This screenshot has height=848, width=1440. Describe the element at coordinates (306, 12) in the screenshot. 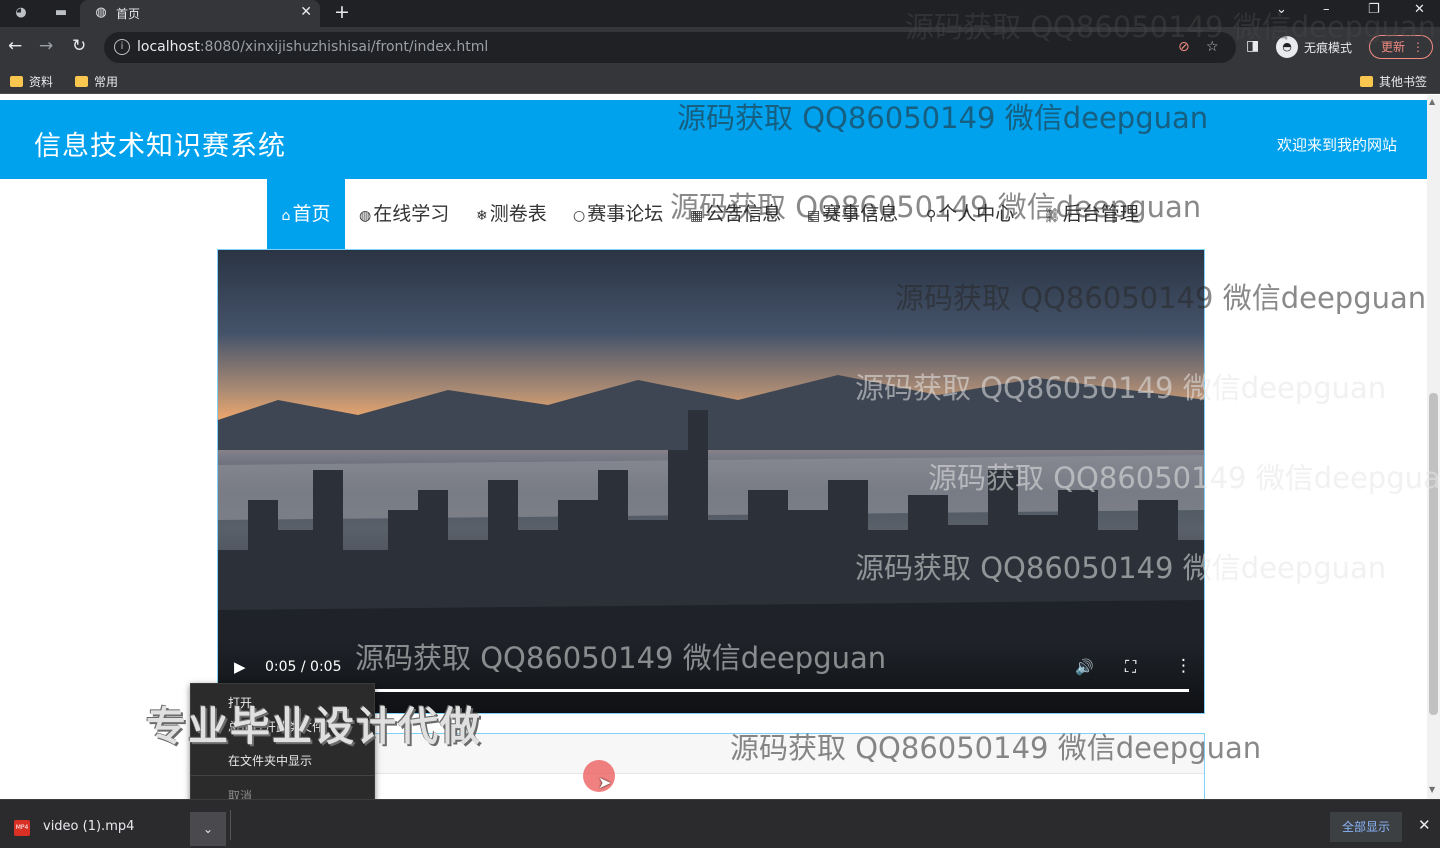

I see `tab-close-icon: ✕` at that location.